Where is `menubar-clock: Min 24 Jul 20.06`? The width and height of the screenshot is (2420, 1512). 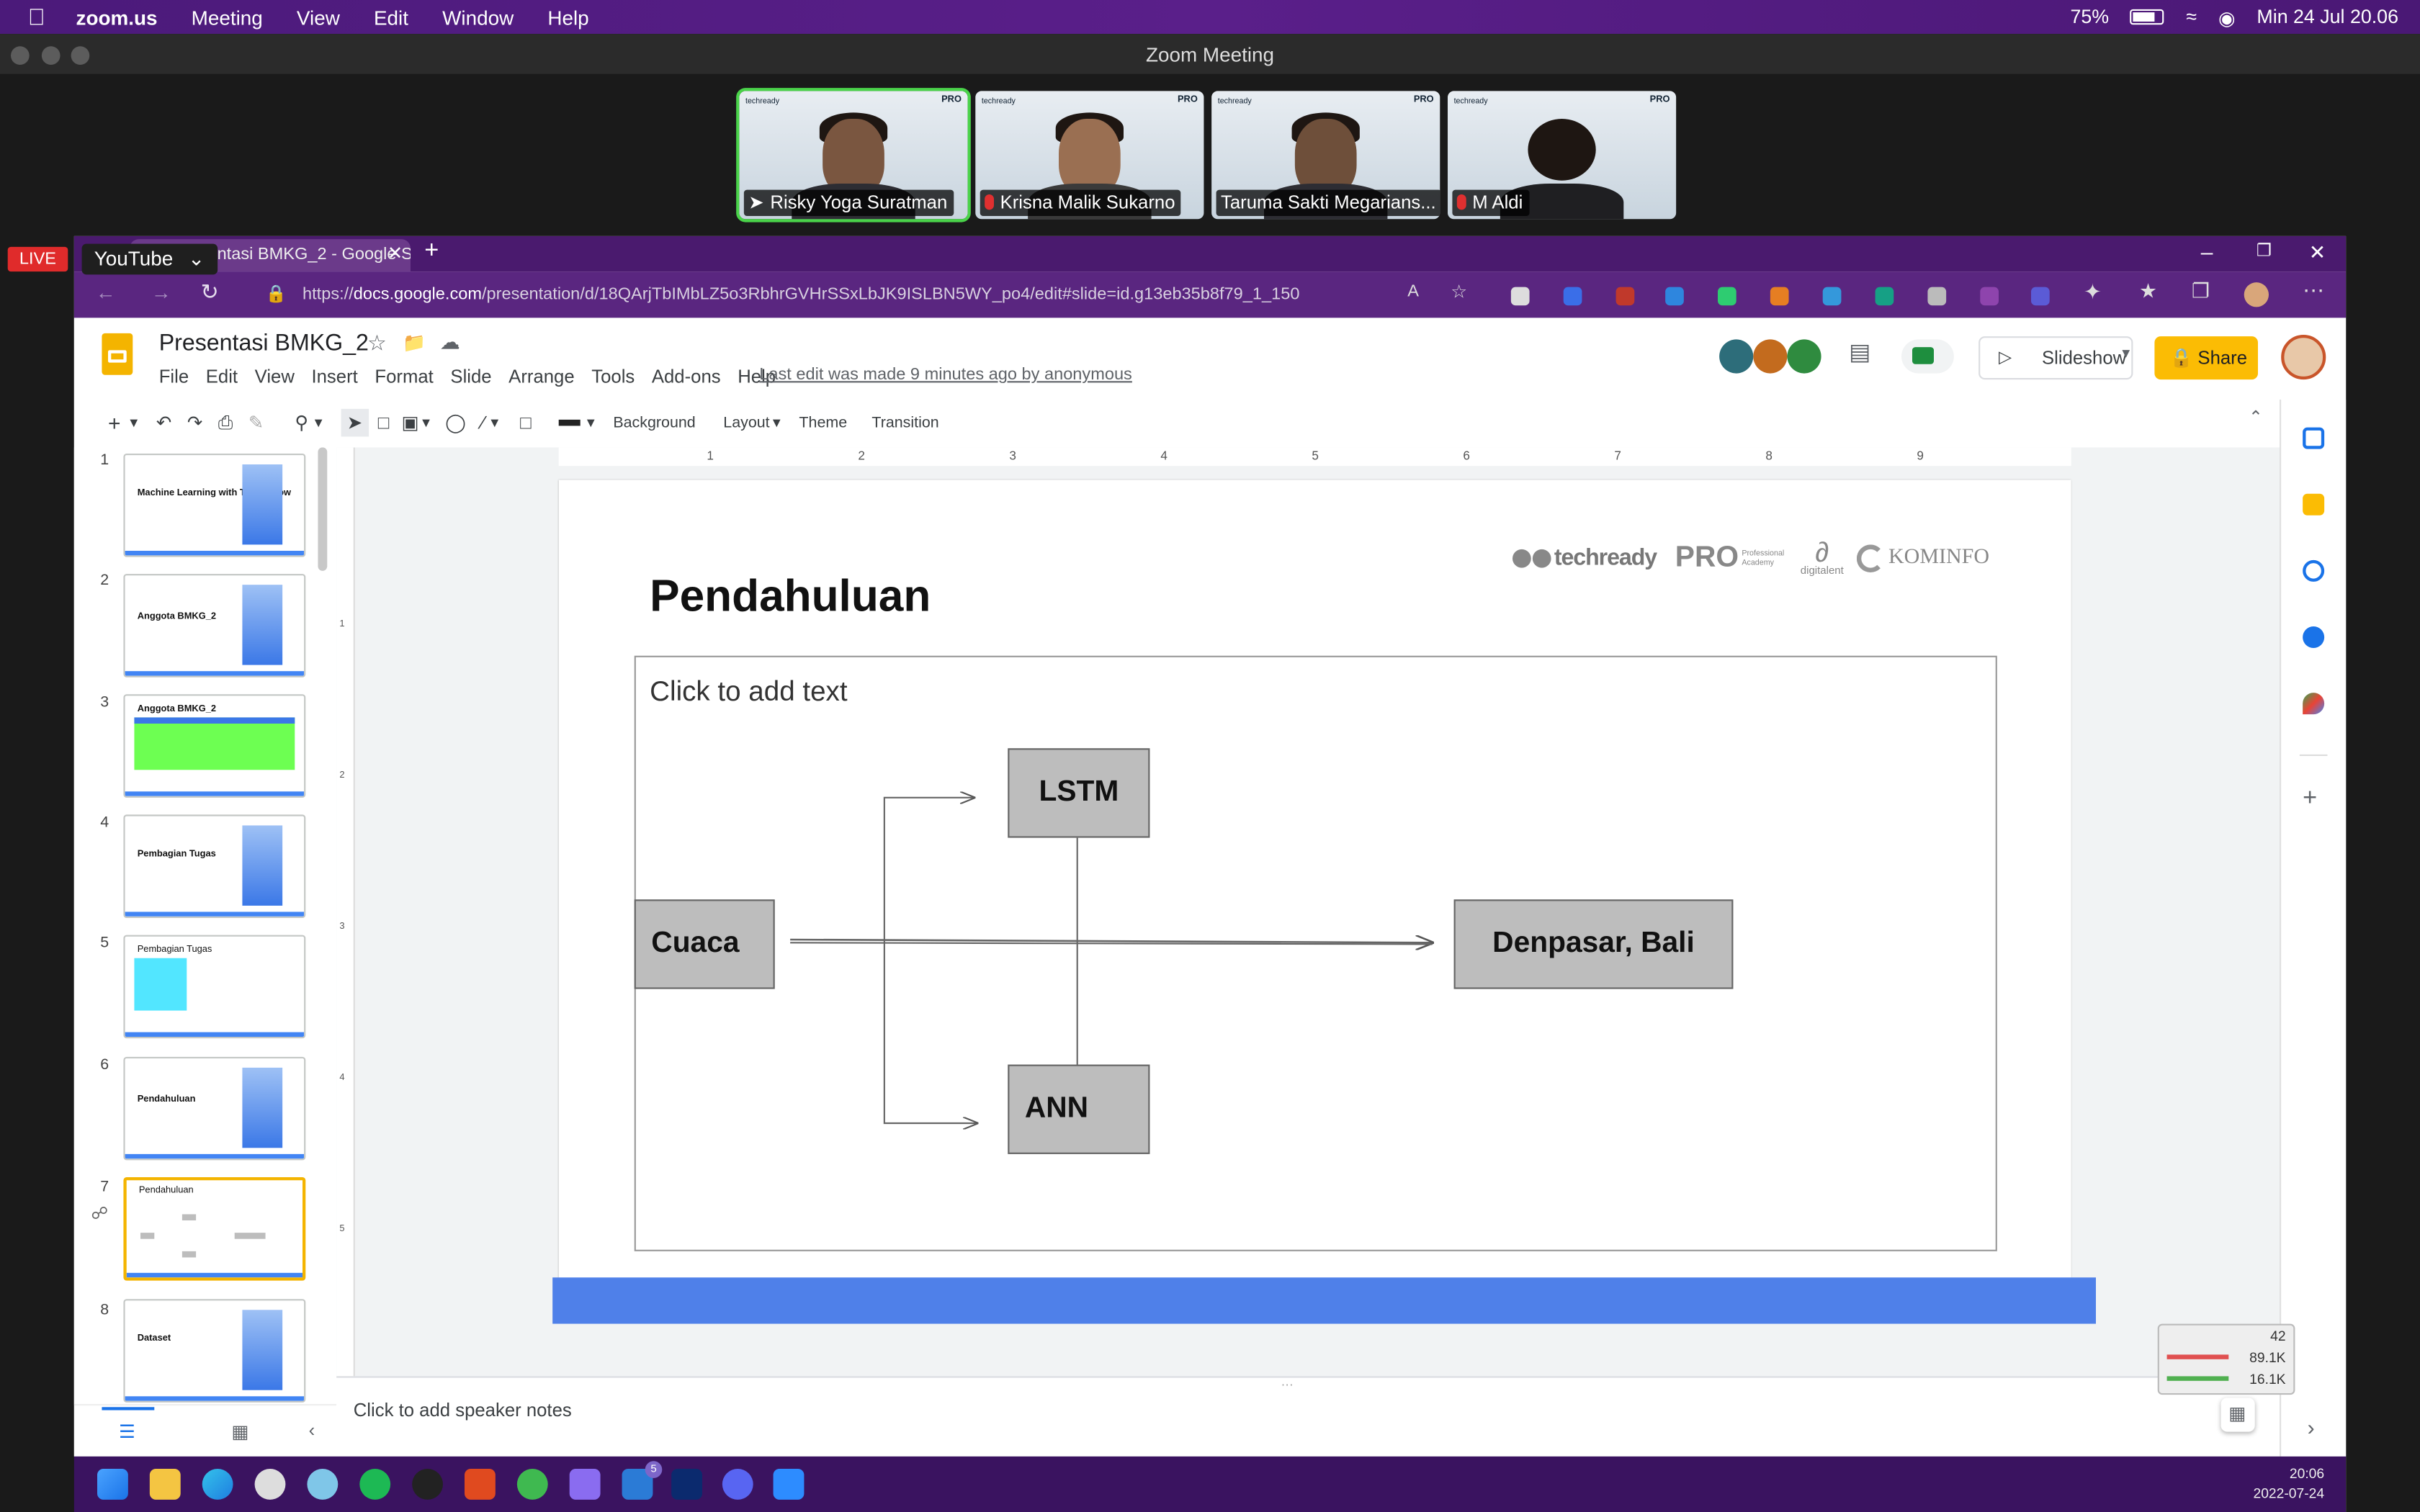
menubar-clock: Min 24 Jul 20.06 is located at coordinates (2327, 17).